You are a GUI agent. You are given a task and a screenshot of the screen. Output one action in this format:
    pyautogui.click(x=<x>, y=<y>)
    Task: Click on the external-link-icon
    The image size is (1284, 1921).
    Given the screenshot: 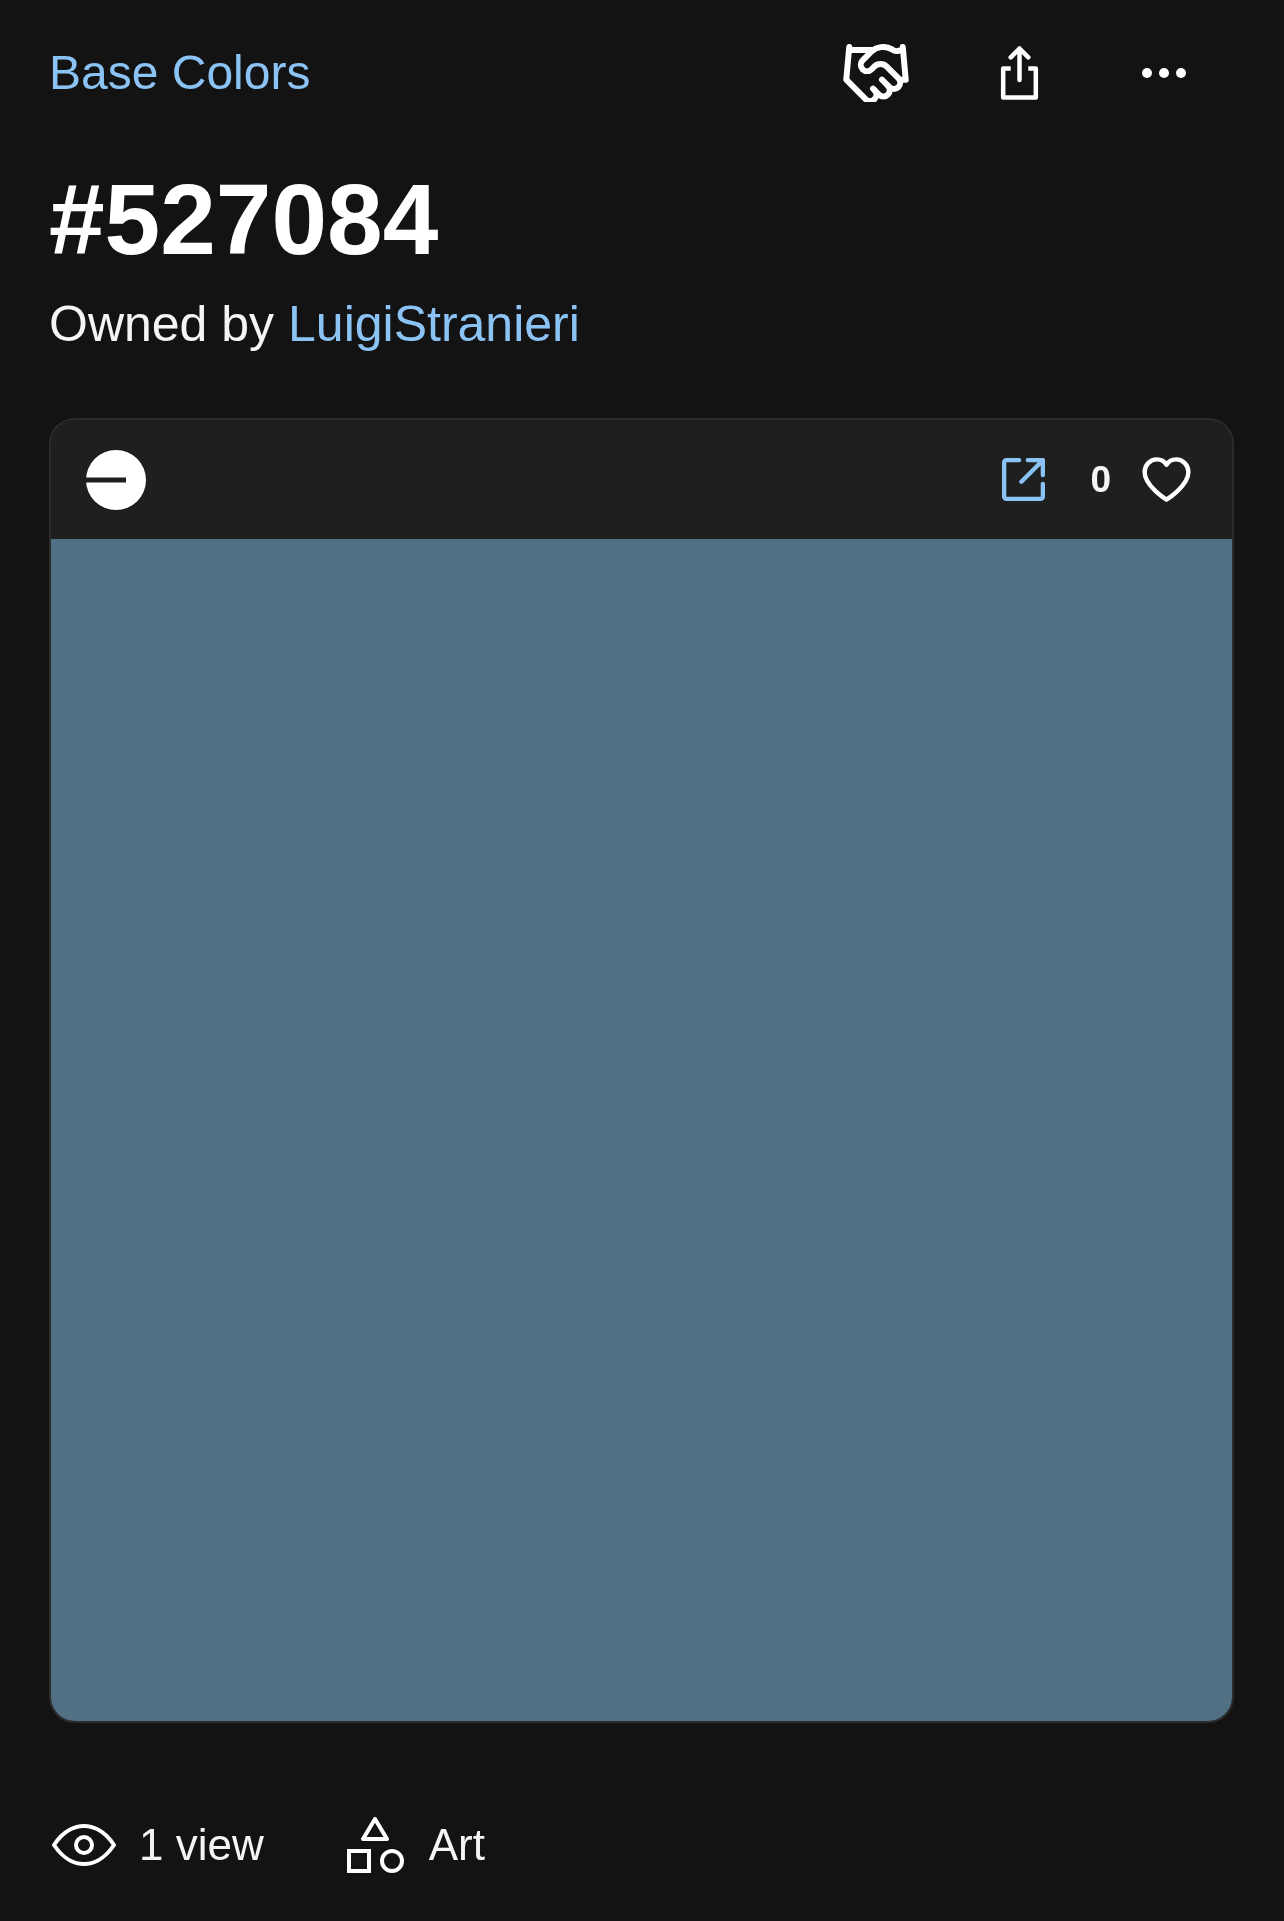 What is the action you would take?
    pyautogui.click(x=1024, y=479)
    